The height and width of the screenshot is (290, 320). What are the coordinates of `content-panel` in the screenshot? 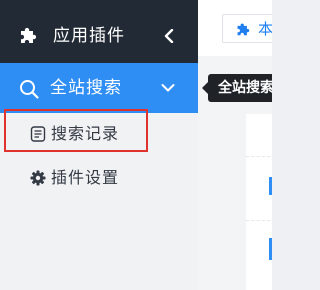 It's located at (259, 202).